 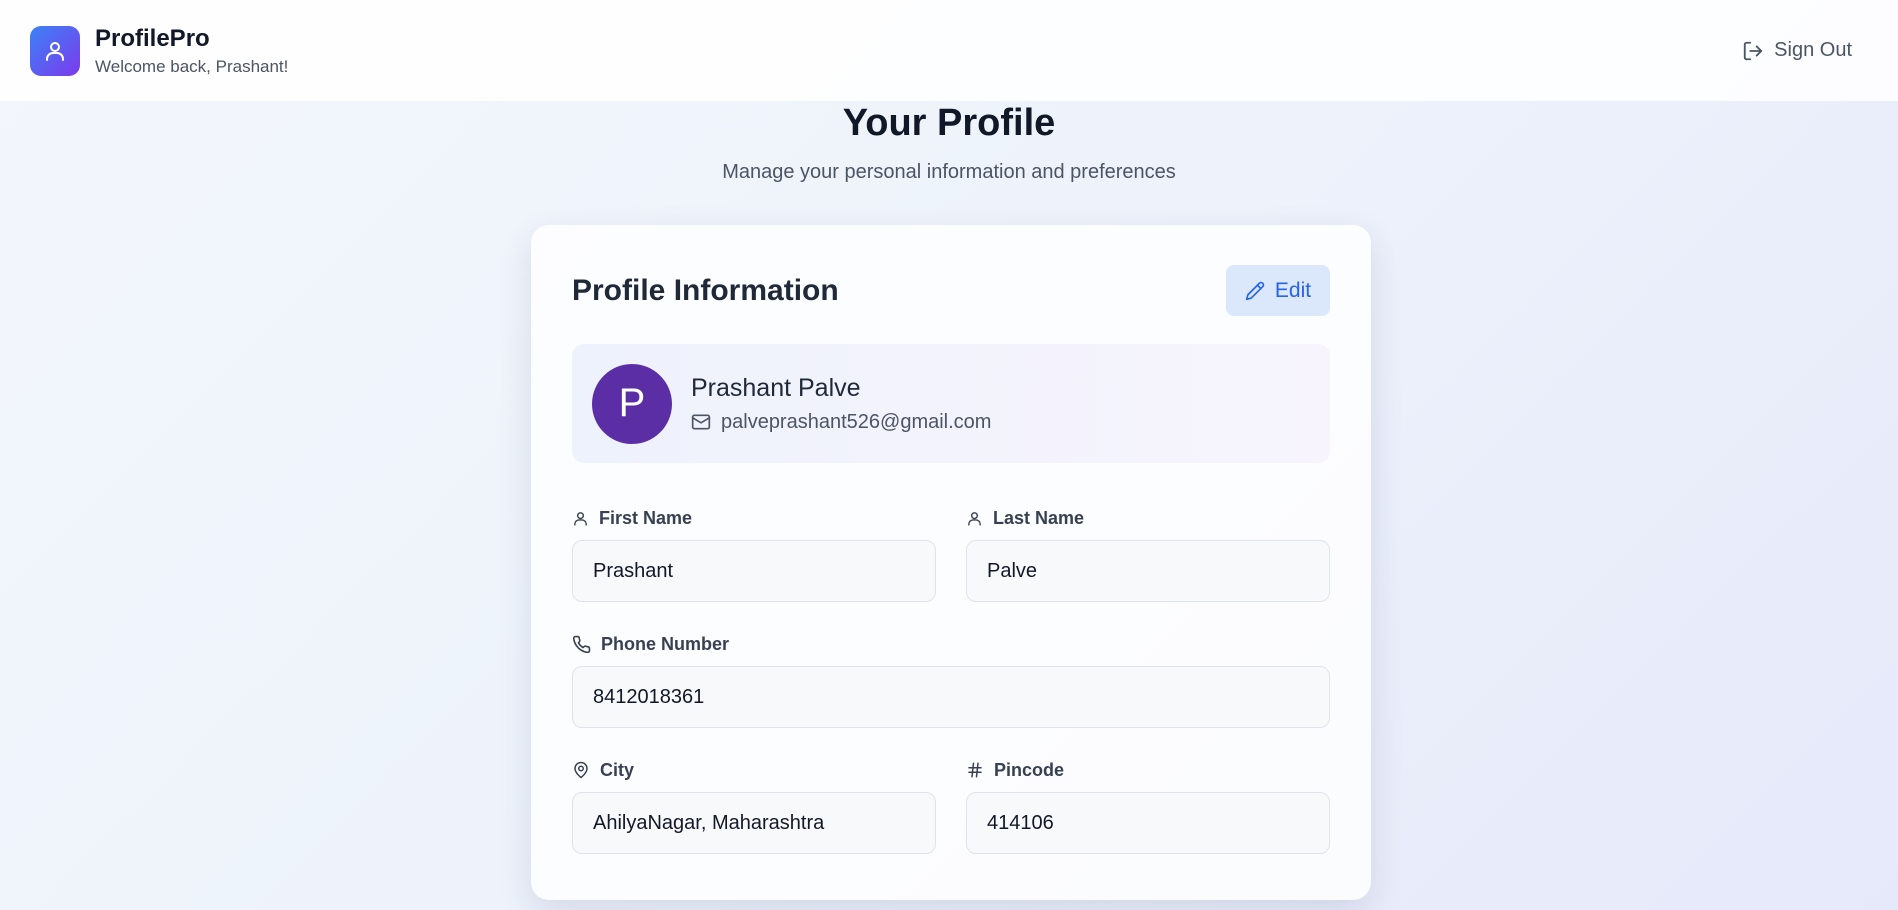 I want to click on pencil-icon, so click(x=1255, y=290).